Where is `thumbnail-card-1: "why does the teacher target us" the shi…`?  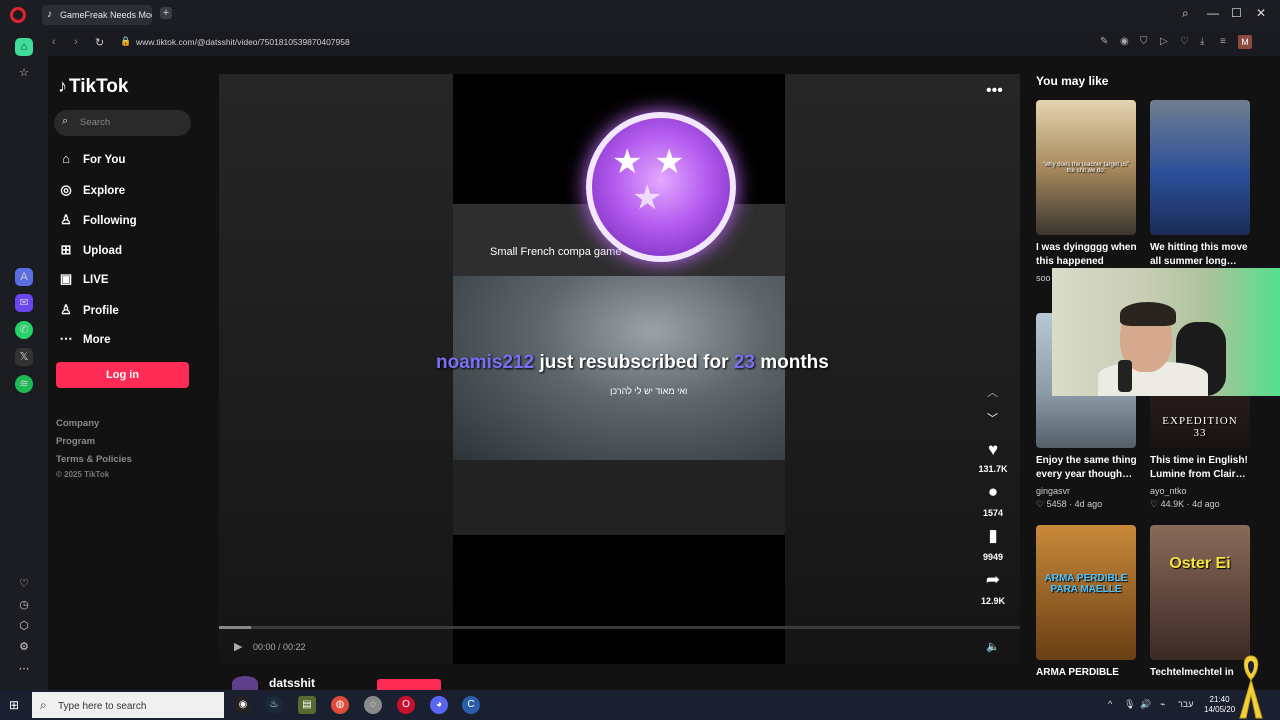
thumbnail-card-1: "why does the teacher target us" the shi… is located at coordinates (1086, 167).